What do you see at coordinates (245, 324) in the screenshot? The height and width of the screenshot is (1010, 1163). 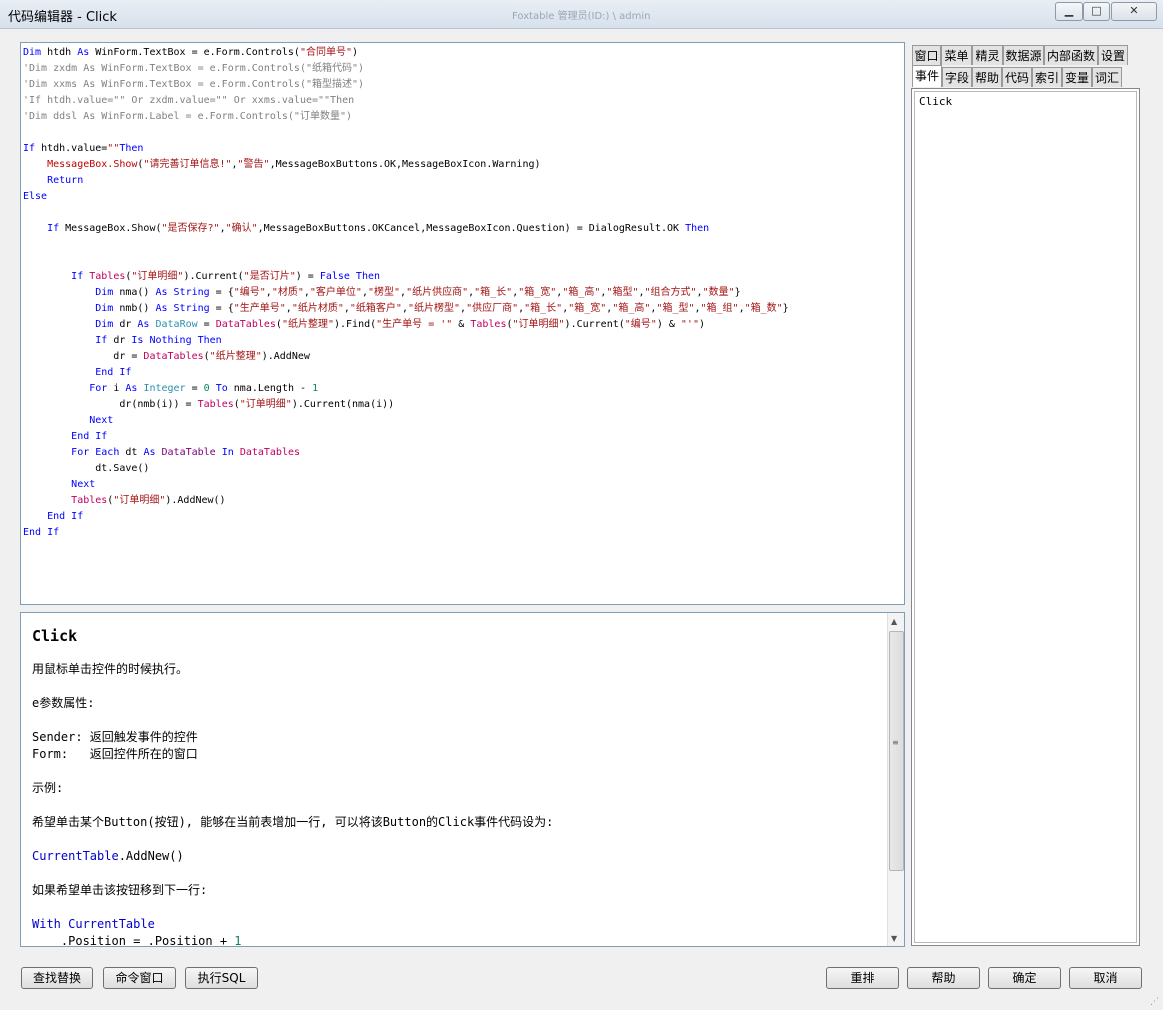 I see `code-token: DataTables` at bounding box center [245, 324].